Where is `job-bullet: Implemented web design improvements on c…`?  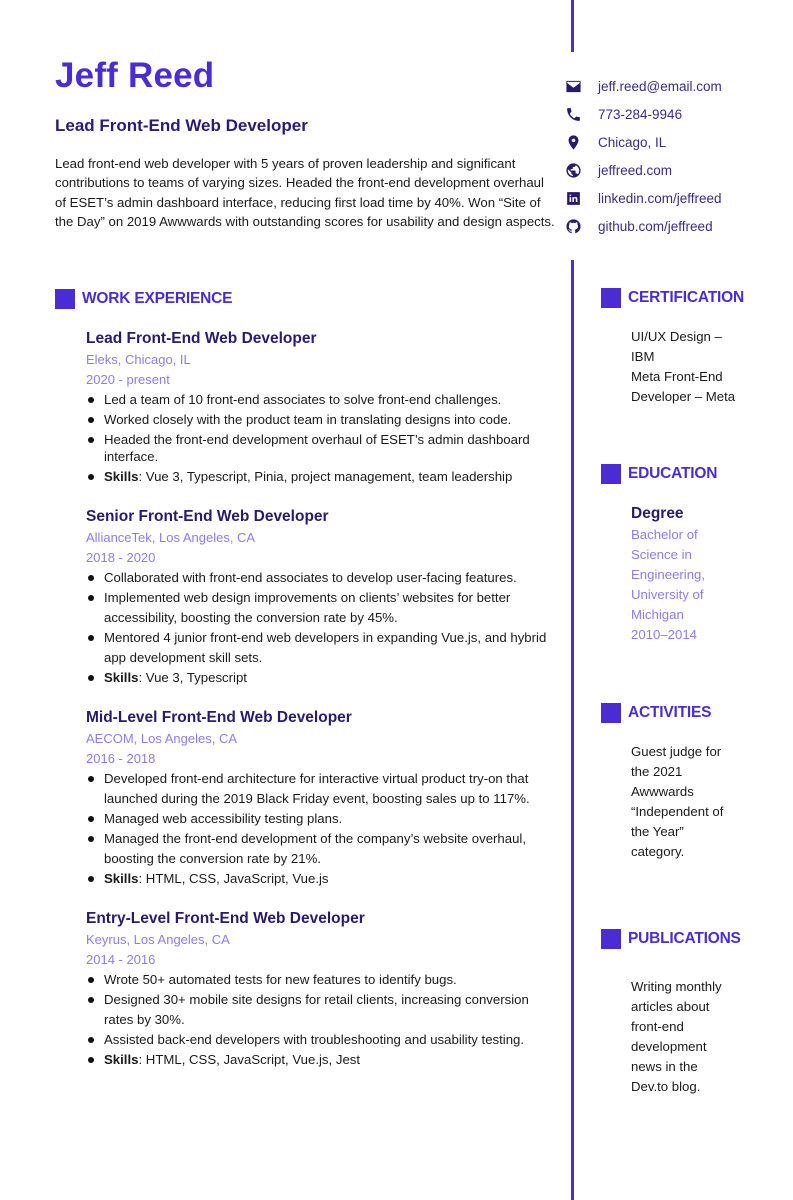
job-bullet: Implemented web design improvements on c… is located at coordinates (321, 608).